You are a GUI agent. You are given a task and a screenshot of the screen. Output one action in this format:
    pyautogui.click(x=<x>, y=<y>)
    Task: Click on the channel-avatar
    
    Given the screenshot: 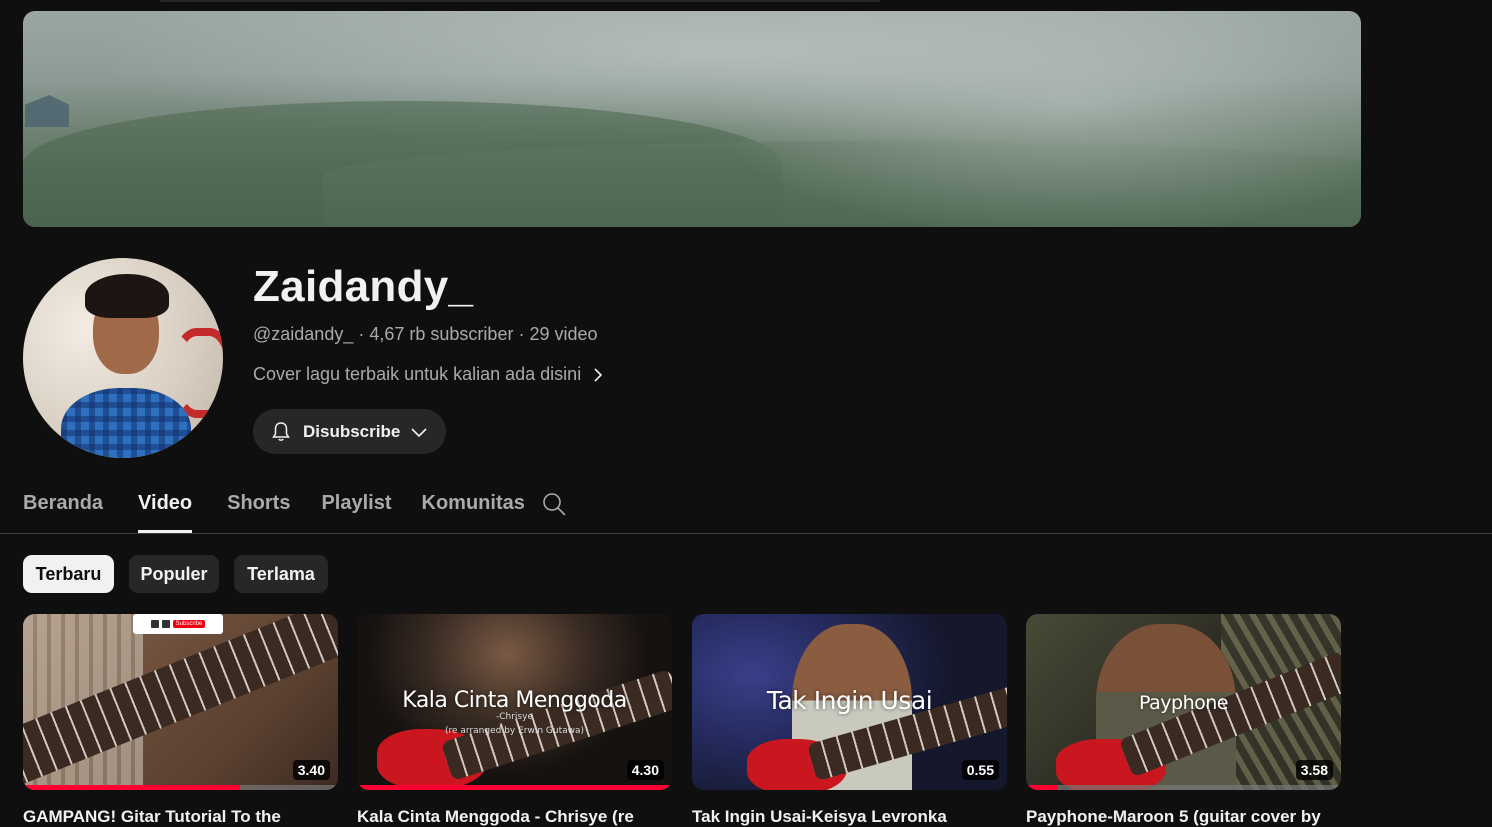 What is the action you would take?
    pyautogui.click(x=123, y=358)
    